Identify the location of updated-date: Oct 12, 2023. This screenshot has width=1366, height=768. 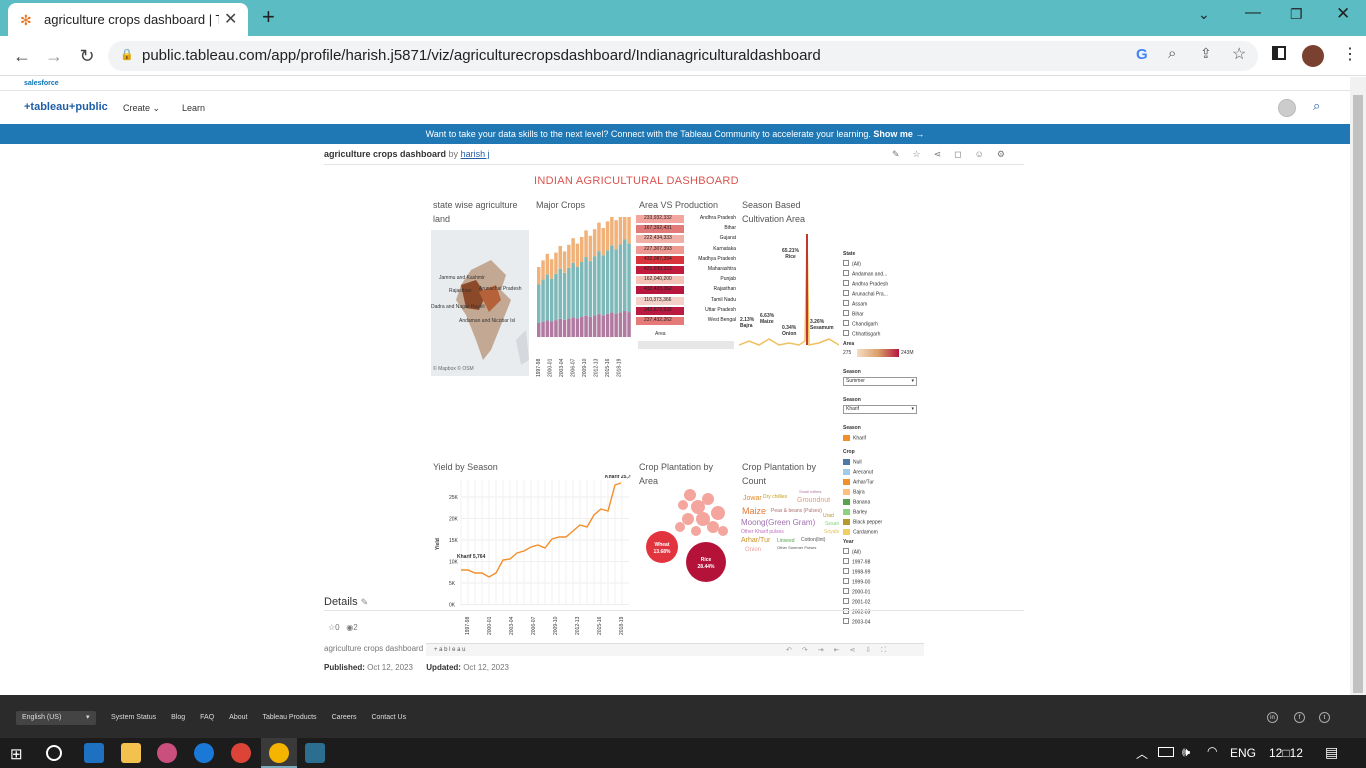
(486, 667).